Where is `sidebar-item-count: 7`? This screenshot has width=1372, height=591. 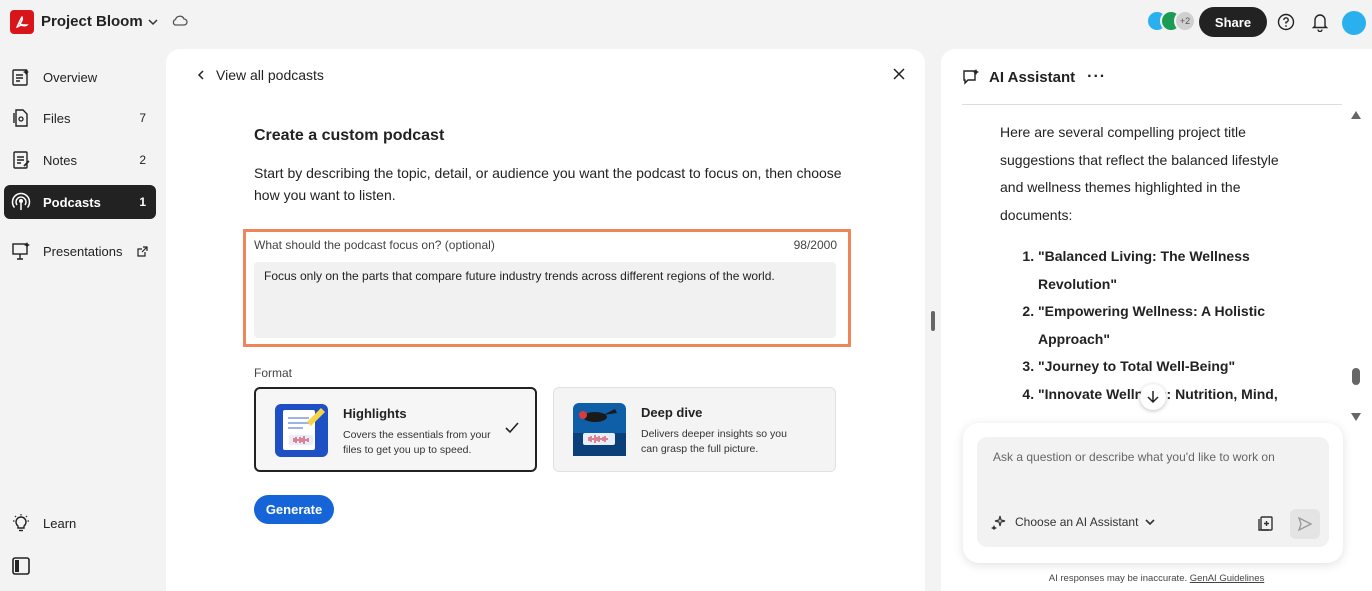 sidebar-item-count: 7 is located at coordinates (142, 118).